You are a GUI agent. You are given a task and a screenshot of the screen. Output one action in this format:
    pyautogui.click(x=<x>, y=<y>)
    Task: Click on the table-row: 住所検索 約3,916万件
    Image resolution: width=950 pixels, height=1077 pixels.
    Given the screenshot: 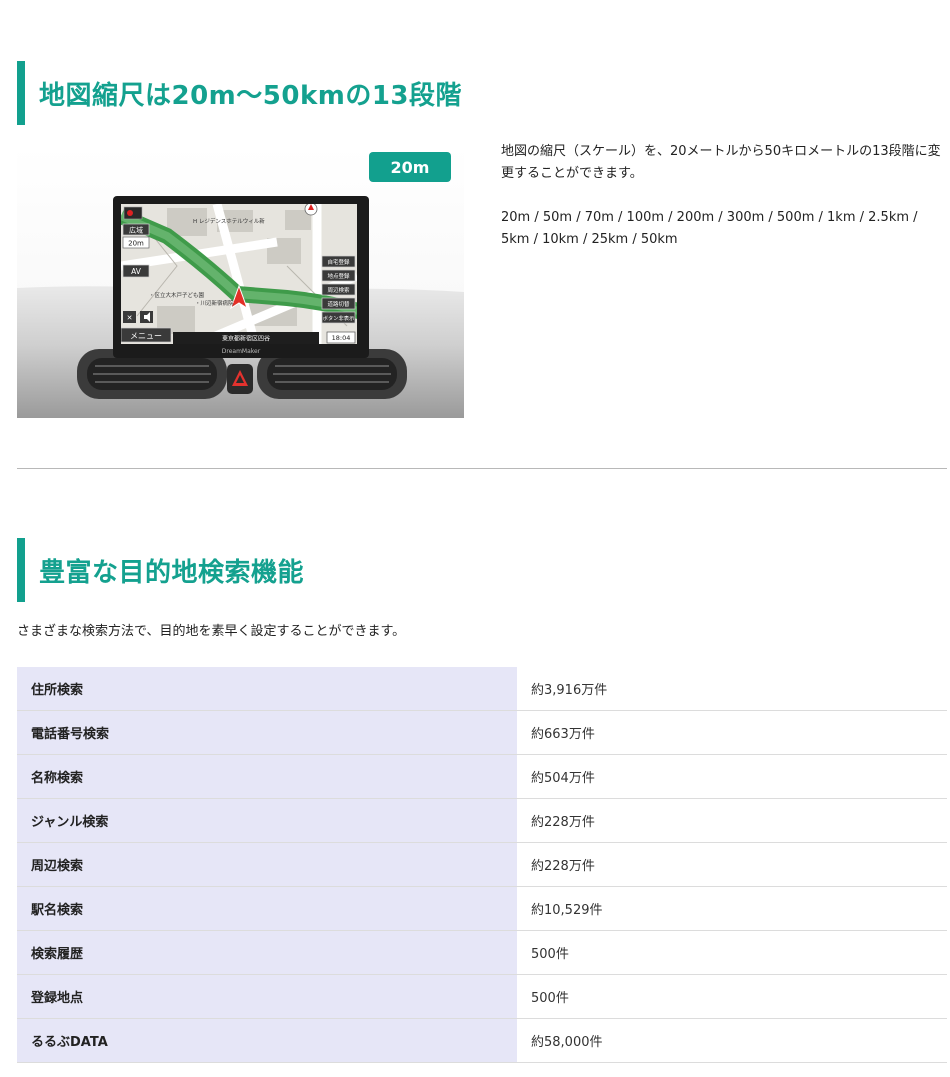 What is the action you would take?
    pyautogui.click(x=482, y=689)
    